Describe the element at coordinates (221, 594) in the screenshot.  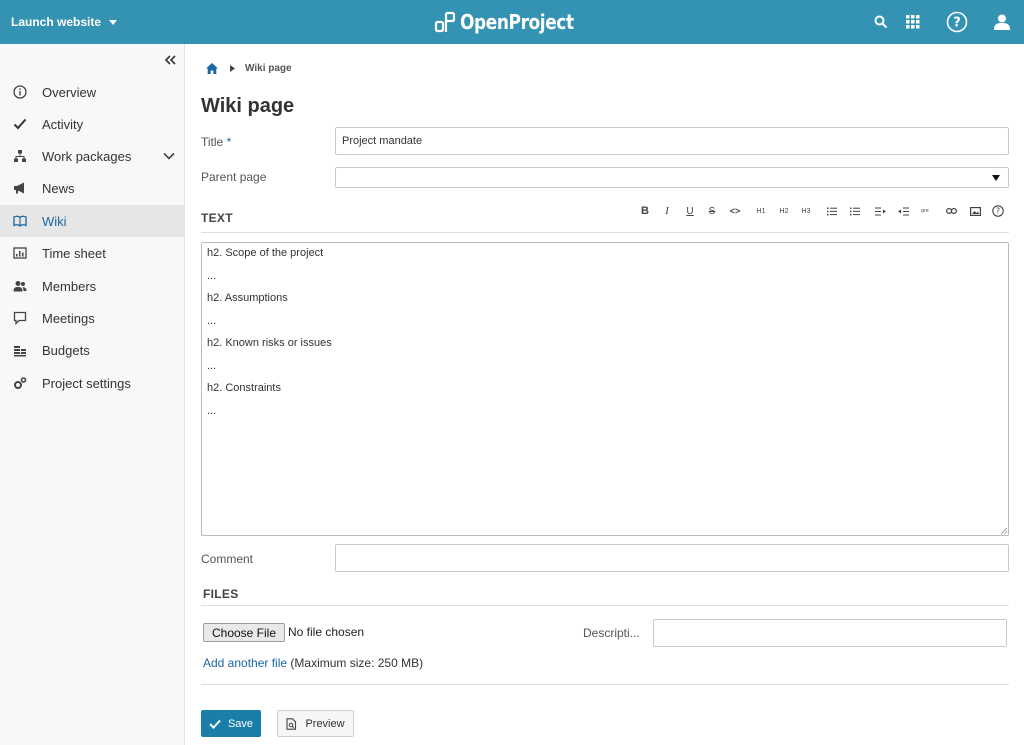
I see `files-section-title: FILES` at that location.